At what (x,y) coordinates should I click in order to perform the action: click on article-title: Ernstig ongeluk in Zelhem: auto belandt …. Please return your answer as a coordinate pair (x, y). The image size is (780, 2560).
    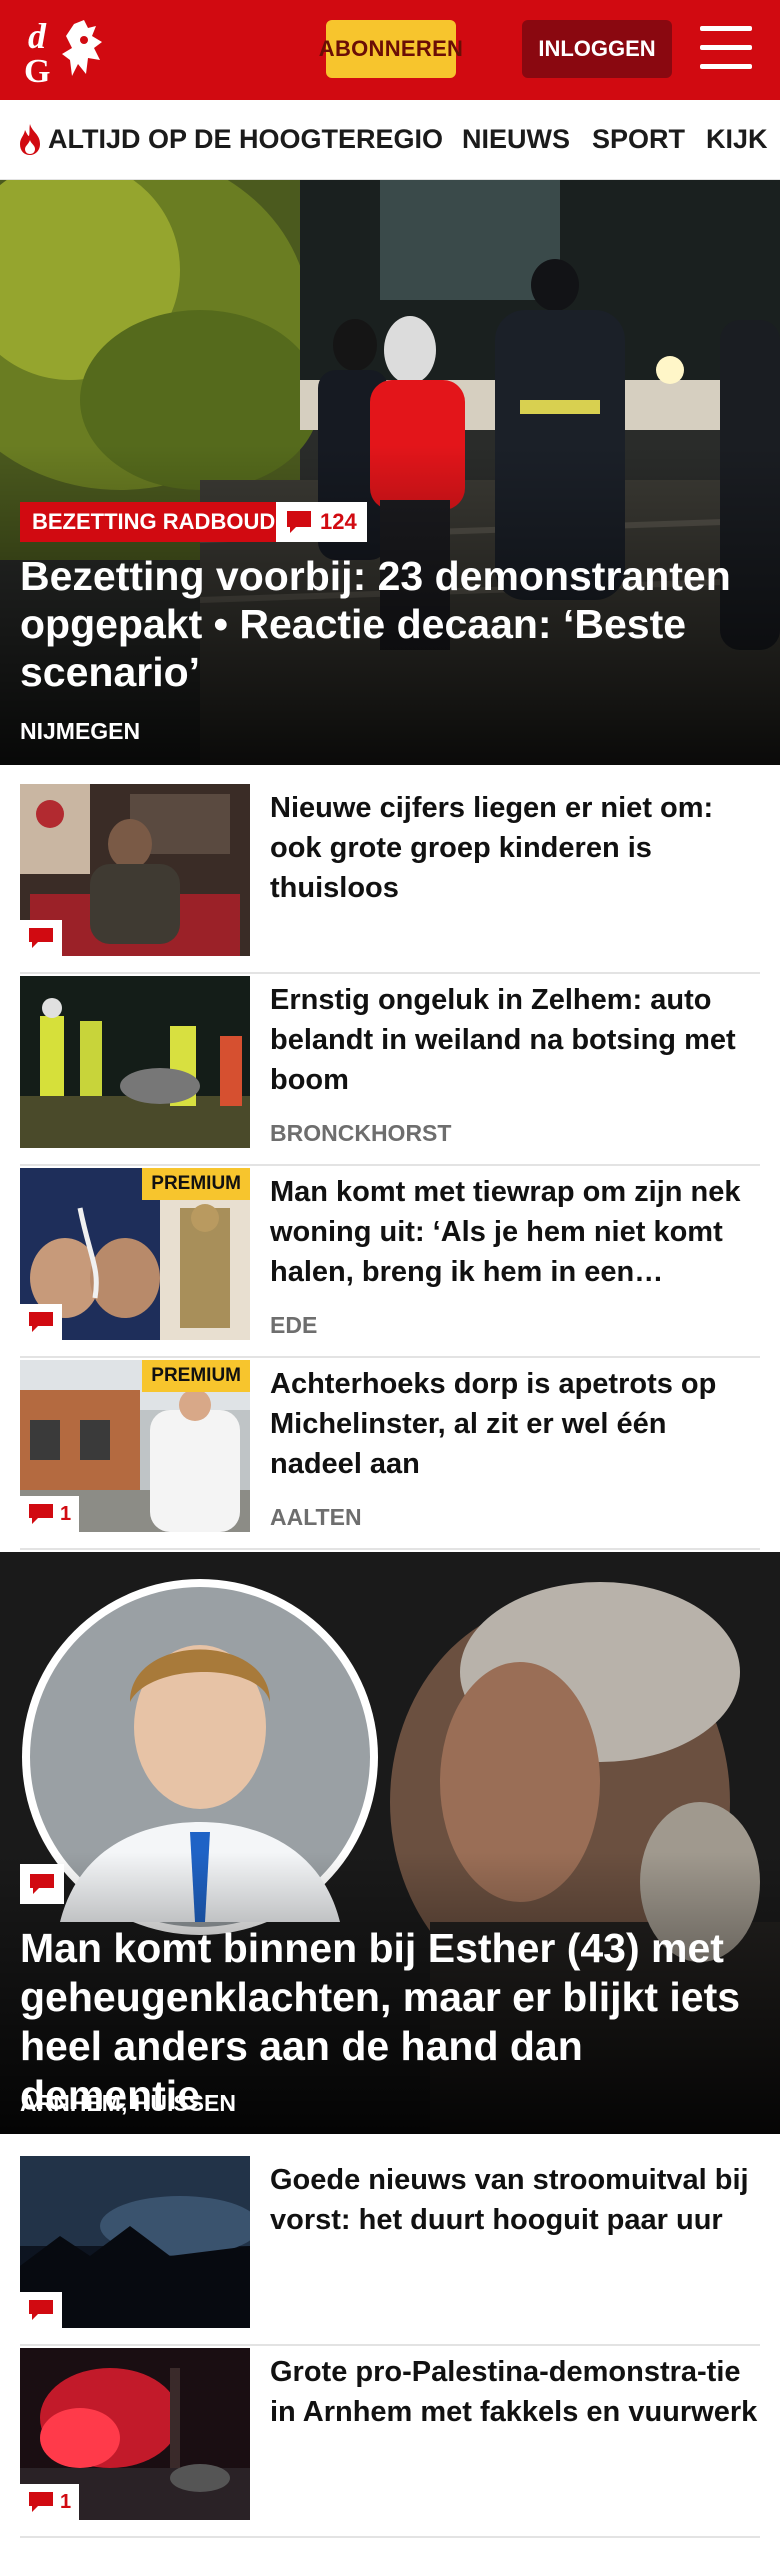
    Looking at the image, I should click on (515, 1040).